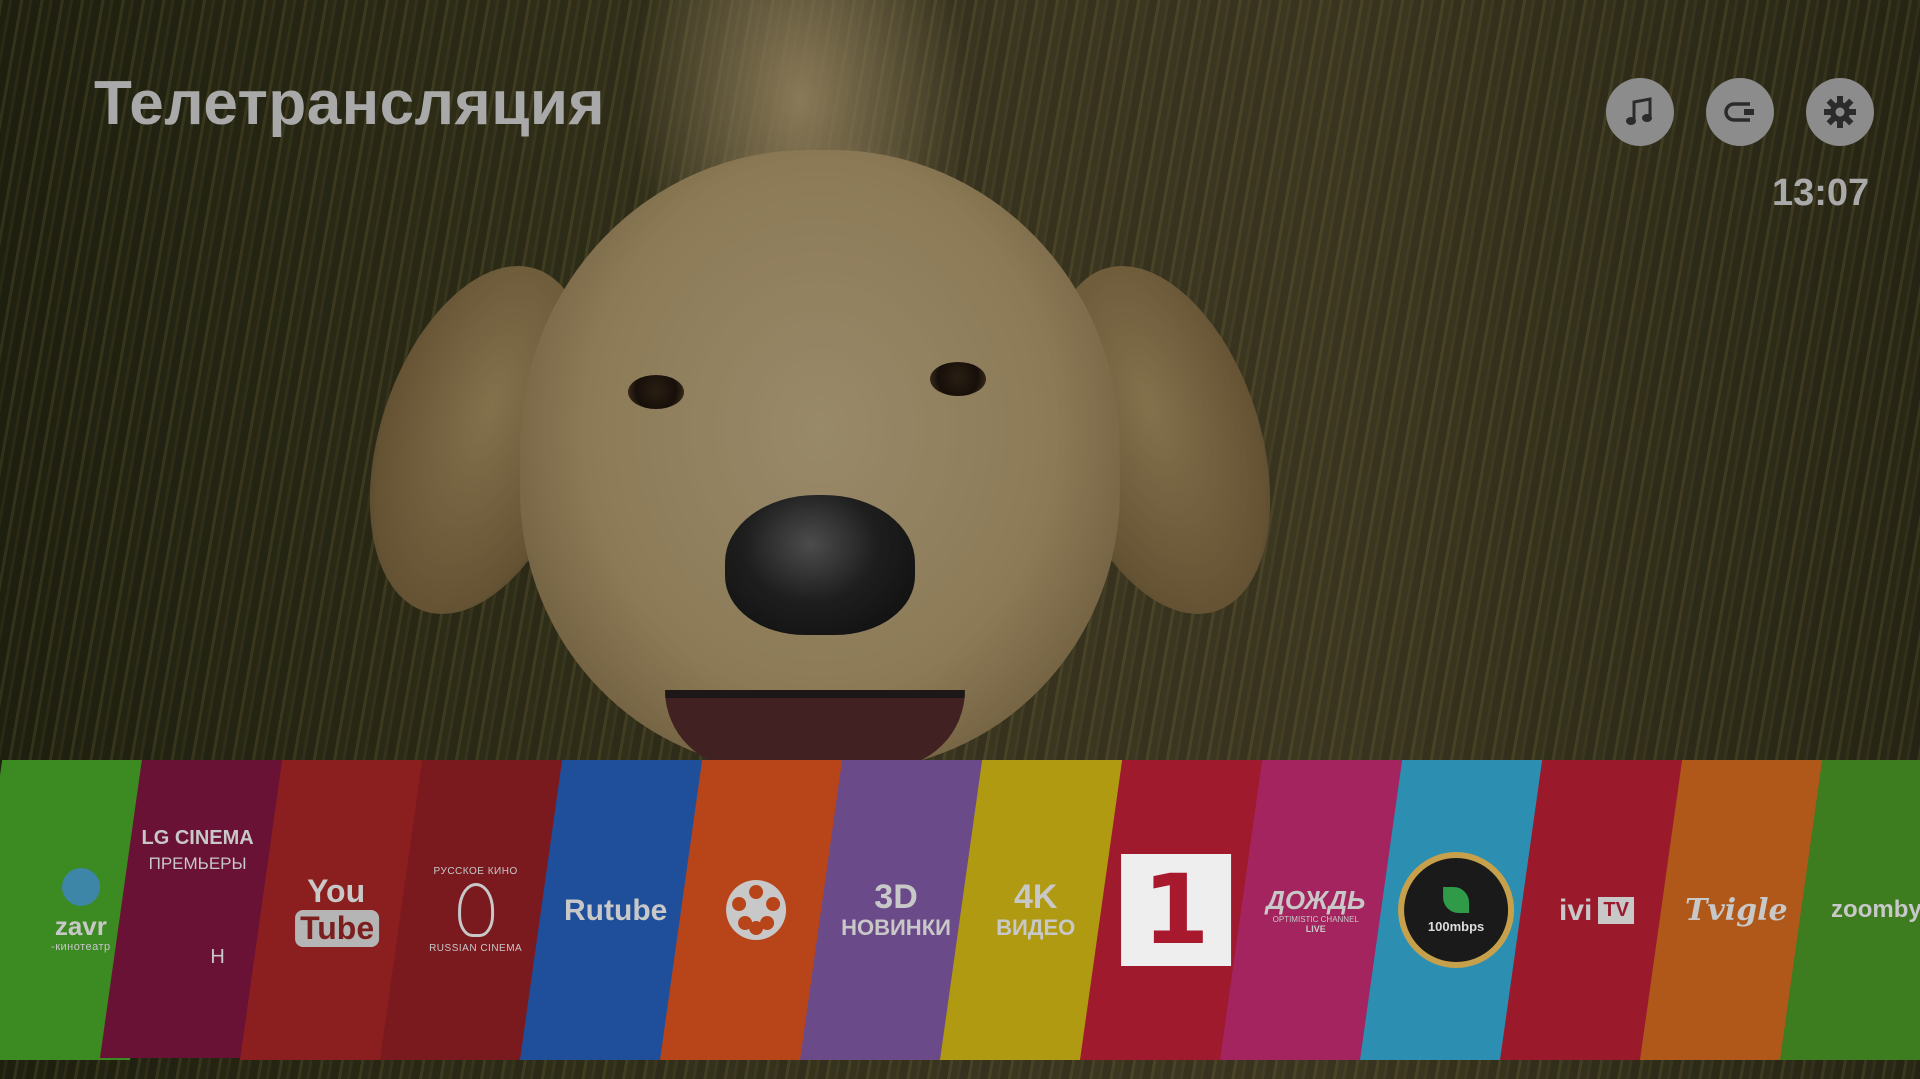  I want to click on matryoshka-icon, so click(476, 910).